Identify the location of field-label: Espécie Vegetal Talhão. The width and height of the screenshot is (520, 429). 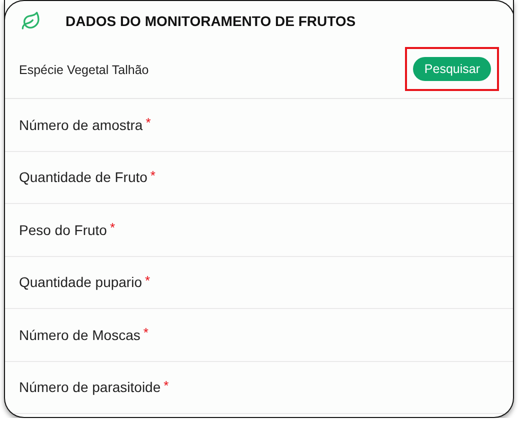
(84, 69).